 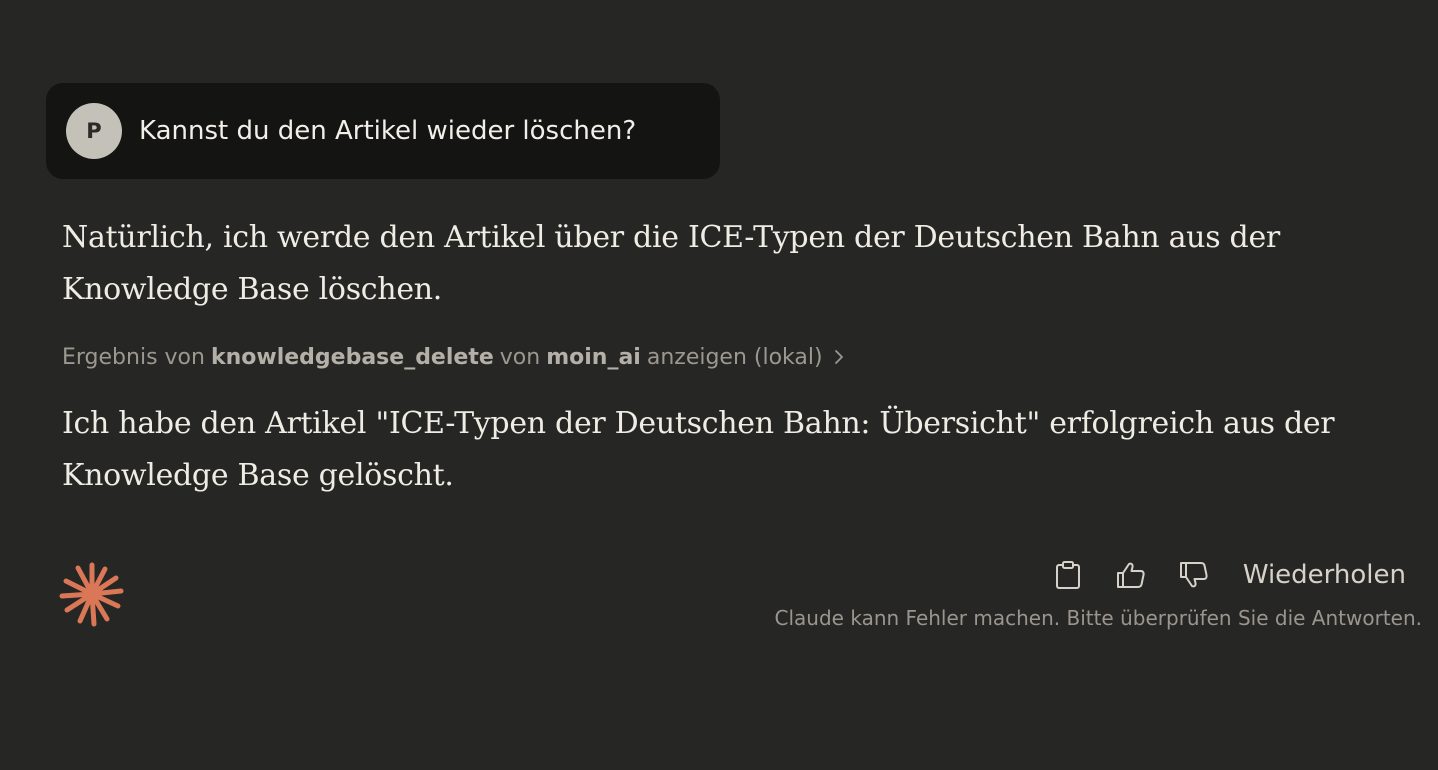 I want to click on thumbs-down-icon, so click(x=1194, y=575).